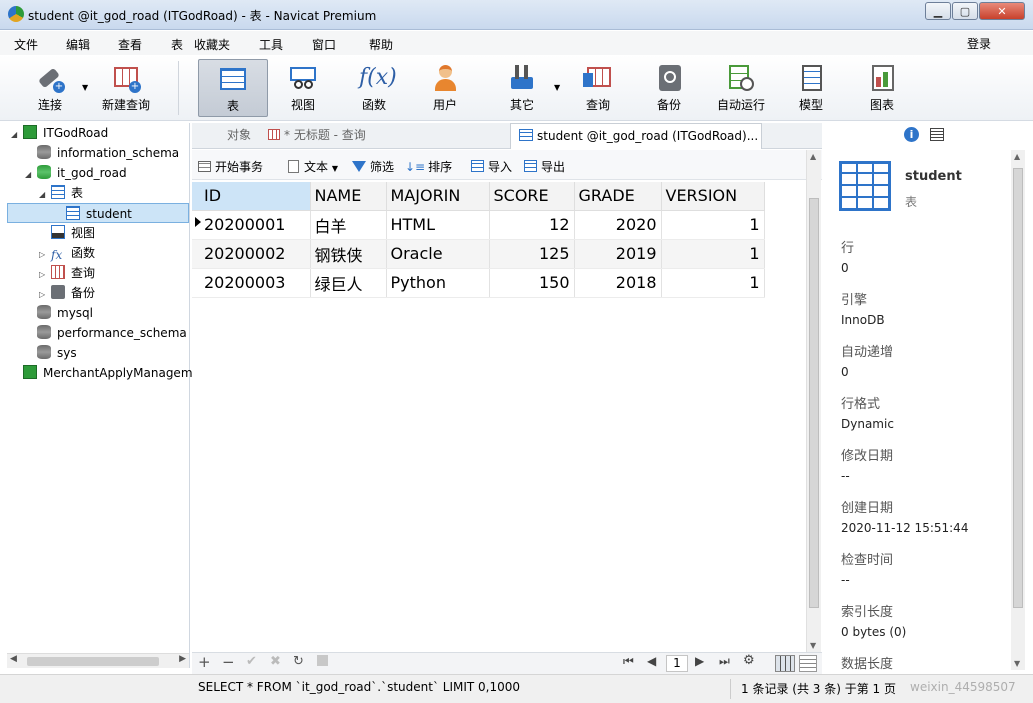  I want to click on tab-untitled-query: * 无标题 - 查询, so click(384, 136).